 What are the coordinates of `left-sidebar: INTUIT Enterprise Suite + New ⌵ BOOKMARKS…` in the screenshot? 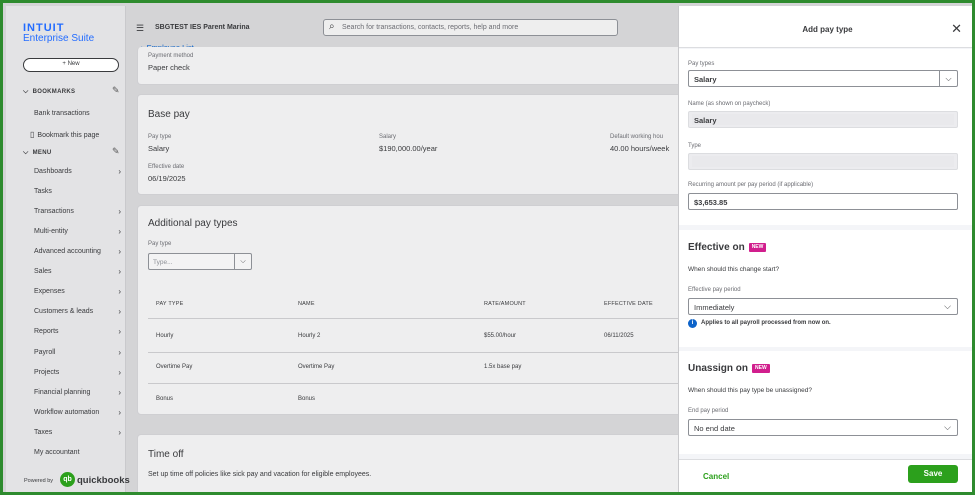 It's located at (68, 249).